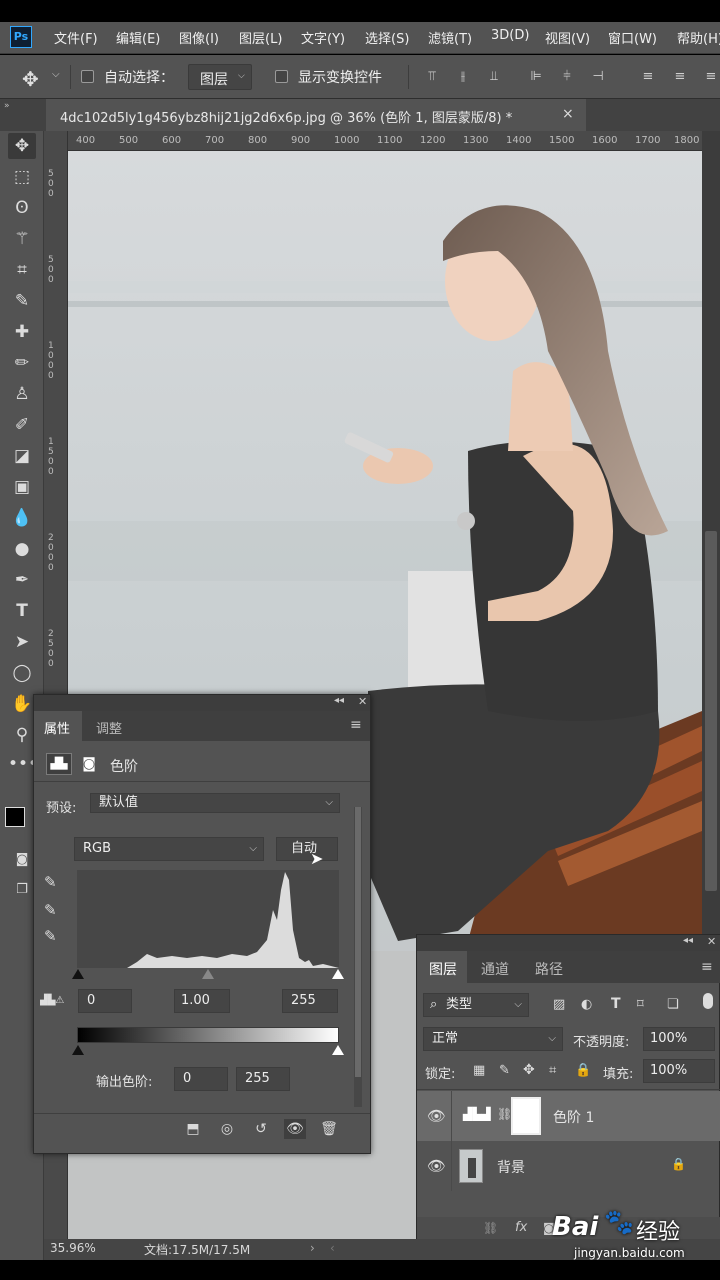 This screenshot has width=720, height=1280. Describe the element at coordinates (323, 37) in the screenshot. I see `menu-type: 文字(Y)` at that location.